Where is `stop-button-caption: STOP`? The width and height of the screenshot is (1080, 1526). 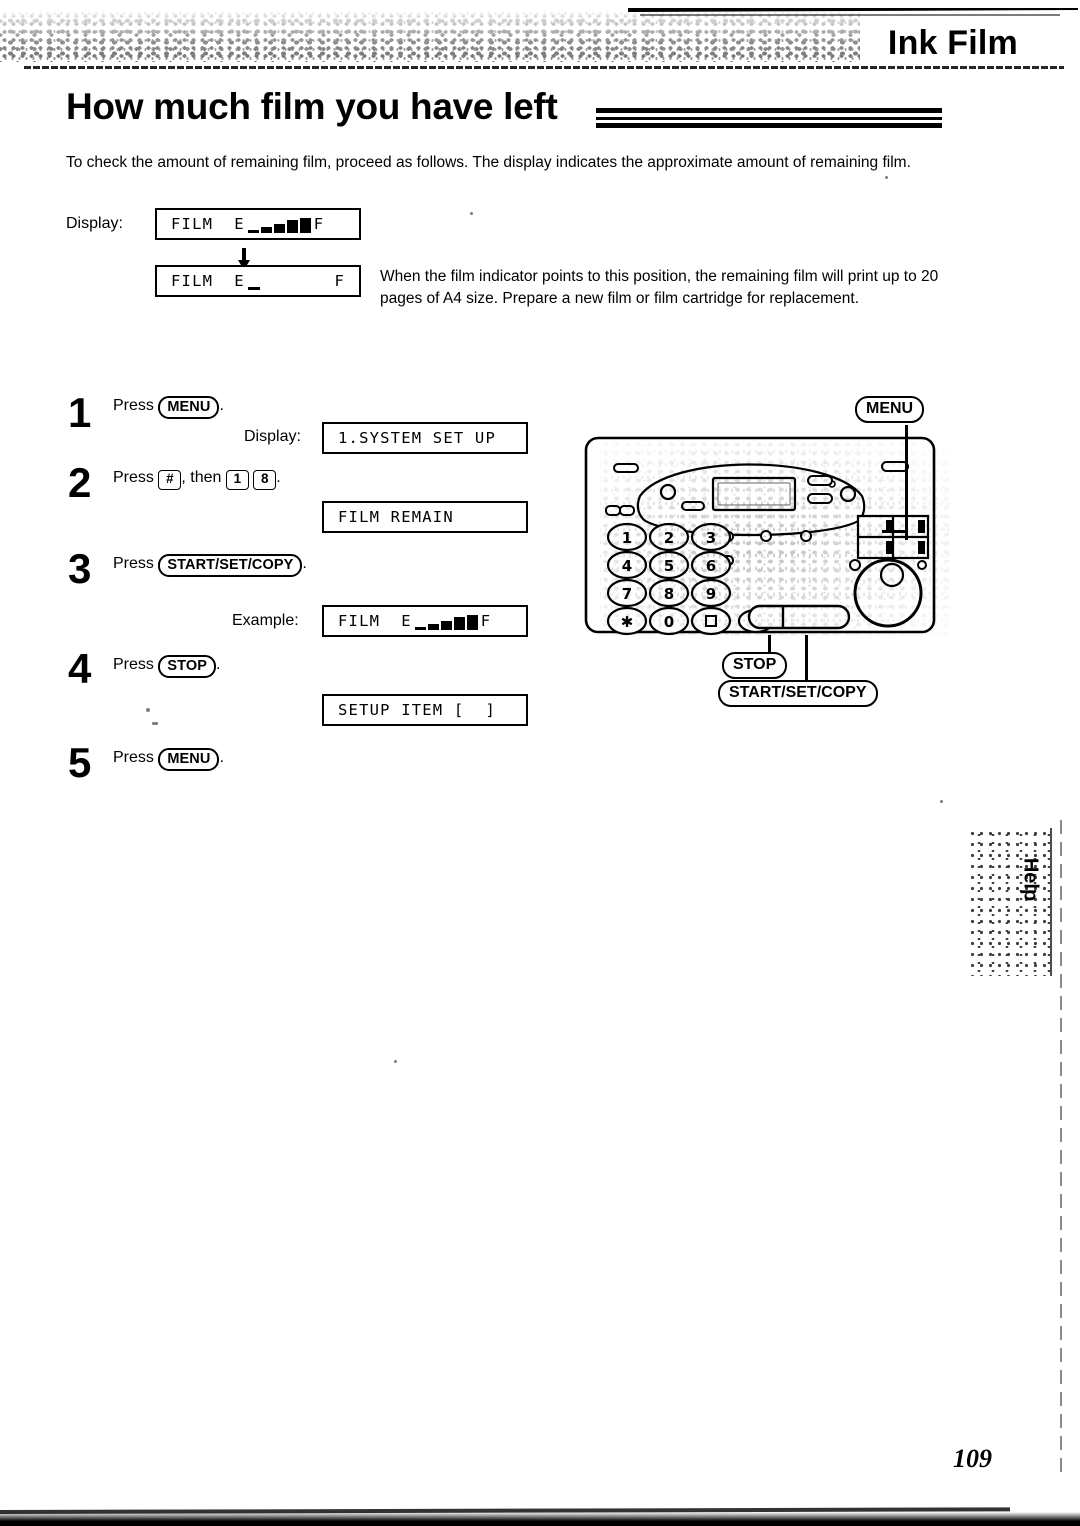 stop-button-caption: STOP is located at coordinates (187, 667).